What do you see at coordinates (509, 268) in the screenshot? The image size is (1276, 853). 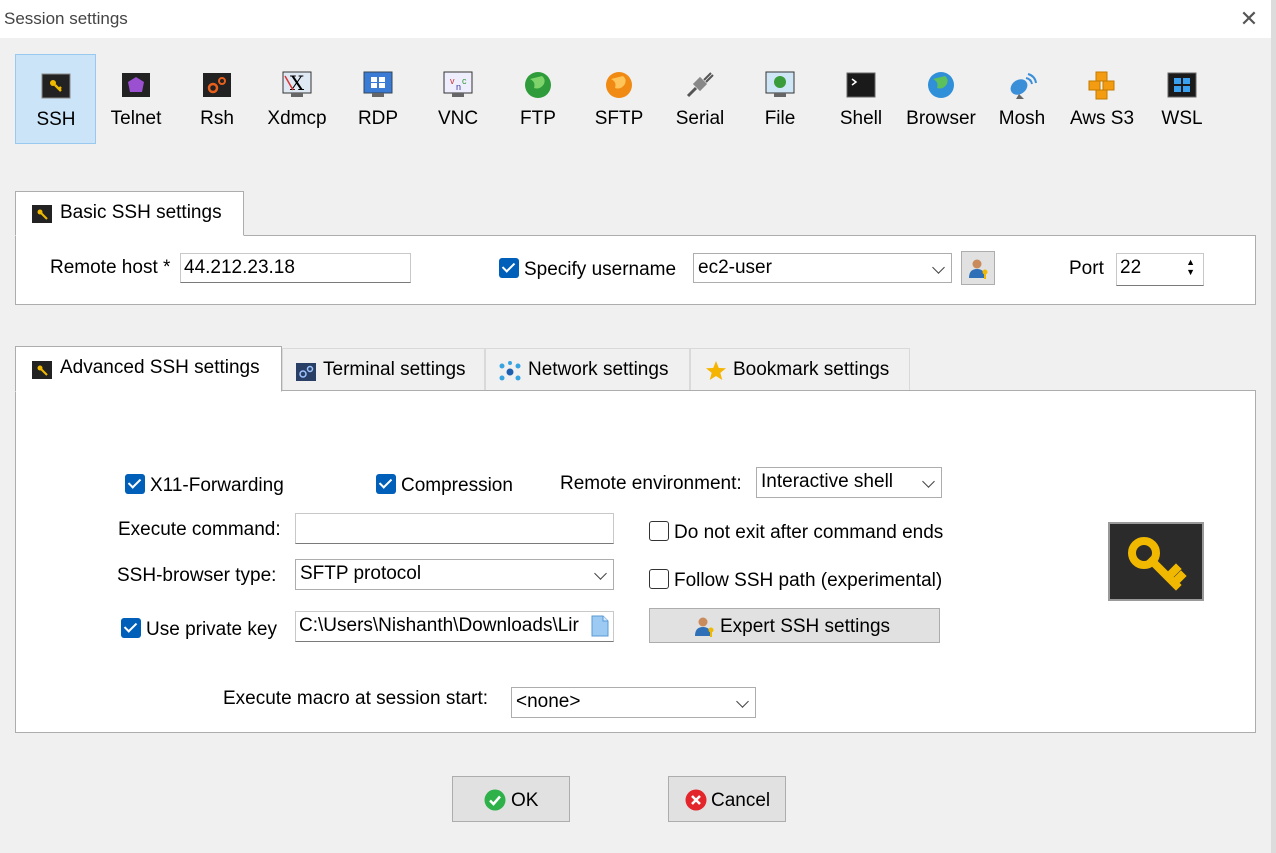 I see `specify-username-checkbox` at bounding box center [509, 268].